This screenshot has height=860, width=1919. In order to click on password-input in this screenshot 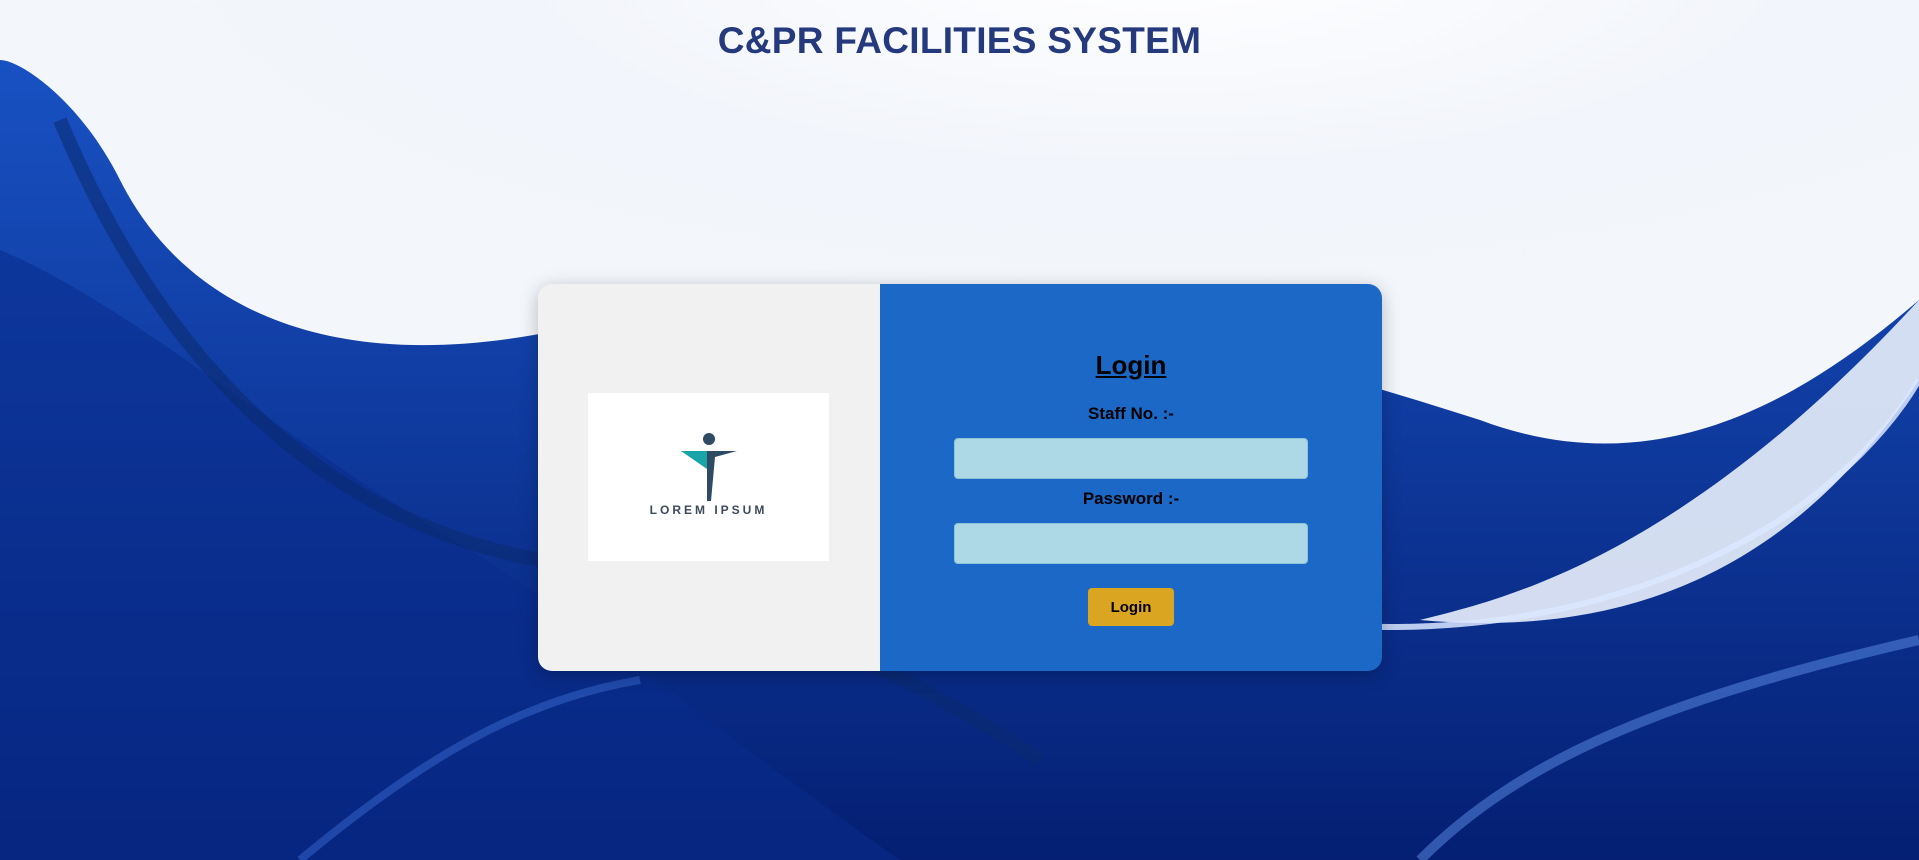, I will do `click(1131, 543)`.